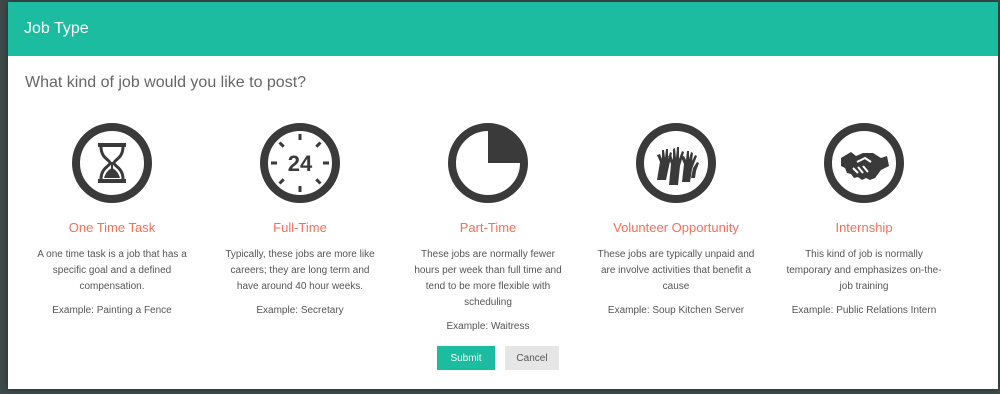  What do you see at coordinates (466, 358) in the screenshot?
I see `submit-button: Submit` at bounding box center [466, 358].